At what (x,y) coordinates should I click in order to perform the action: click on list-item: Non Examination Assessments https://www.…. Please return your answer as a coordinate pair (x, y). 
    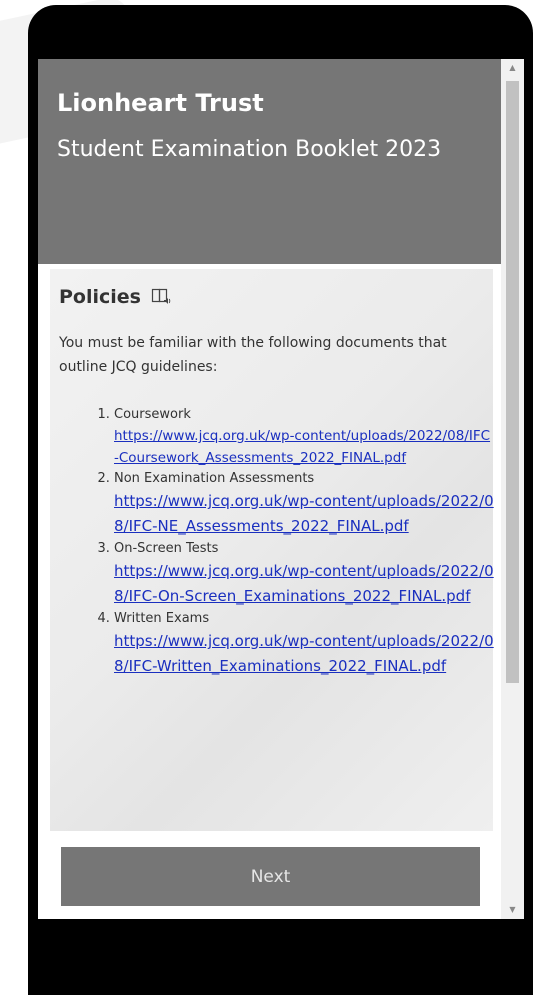
    Looking at the image, I should click on (304, 504).